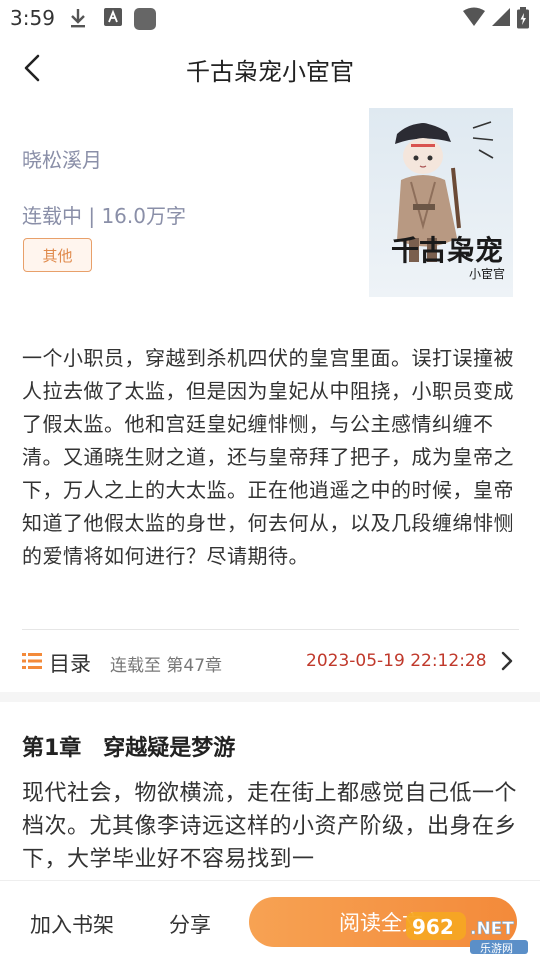 The image size is (540, 960). Describe the element at coordinates (57, 255) in the screenshot. I see `genre-tag: 其他` at that location.